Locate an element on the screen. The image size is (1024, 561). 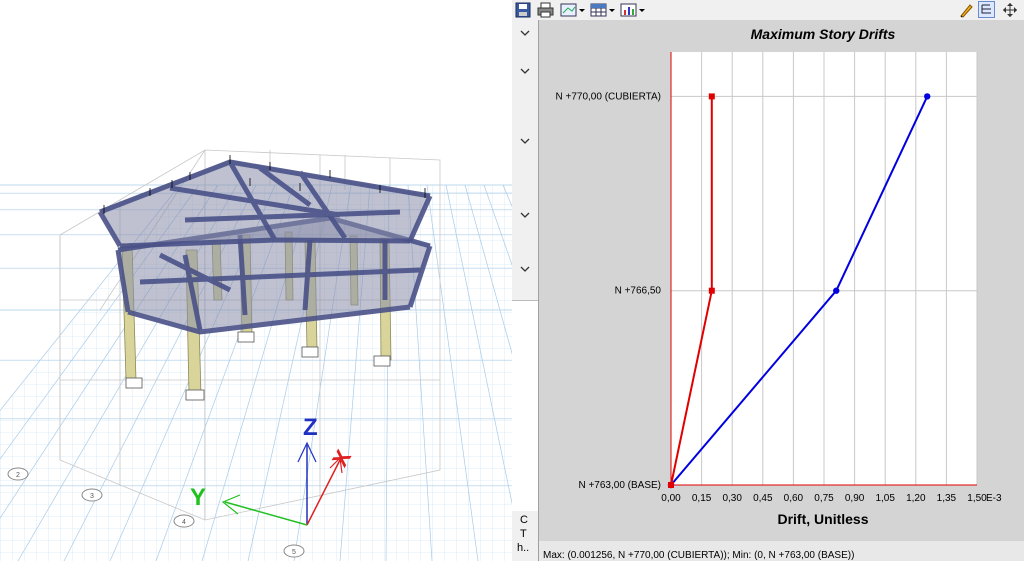
table-icon is located at coordinates (602, 9).